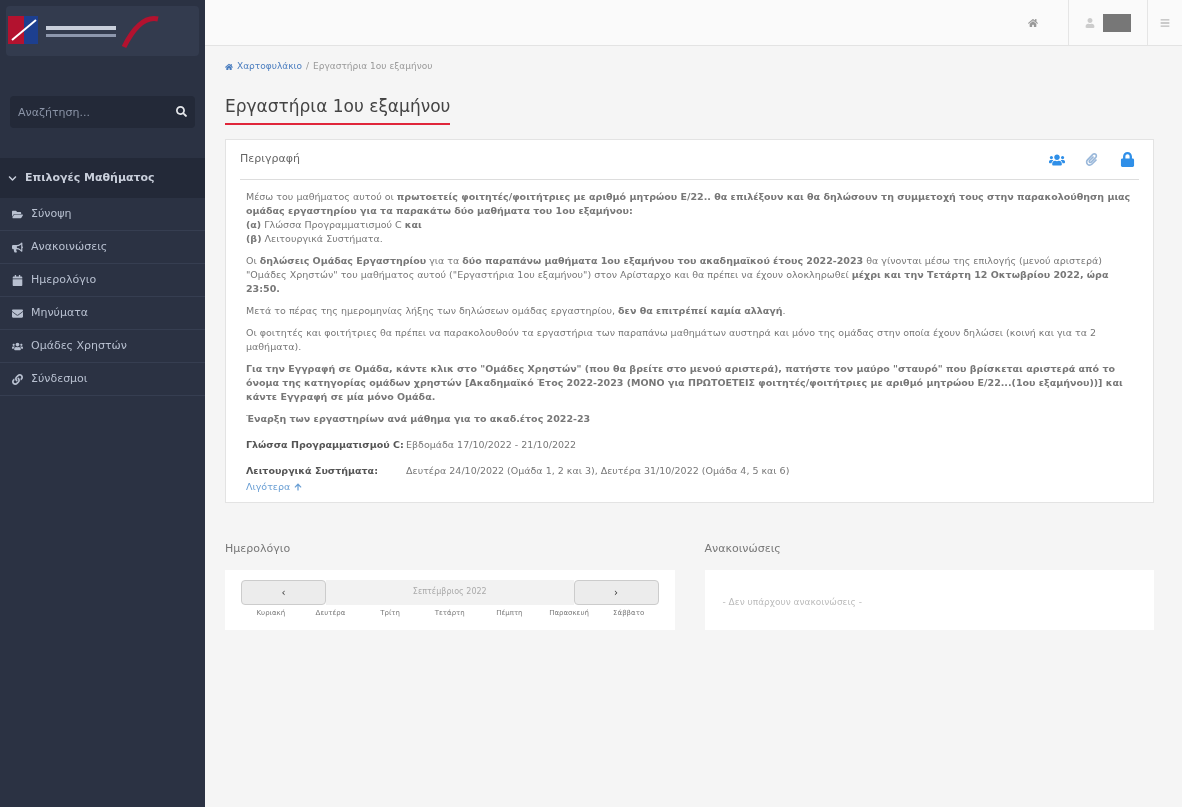 This screenshot has height=807, width=1182. Describe the element at coordinates (491, 445) in the screenshot. I see `course-dates: Εβδομάδα 17/10/2022 - 21/10/2022` at that location.